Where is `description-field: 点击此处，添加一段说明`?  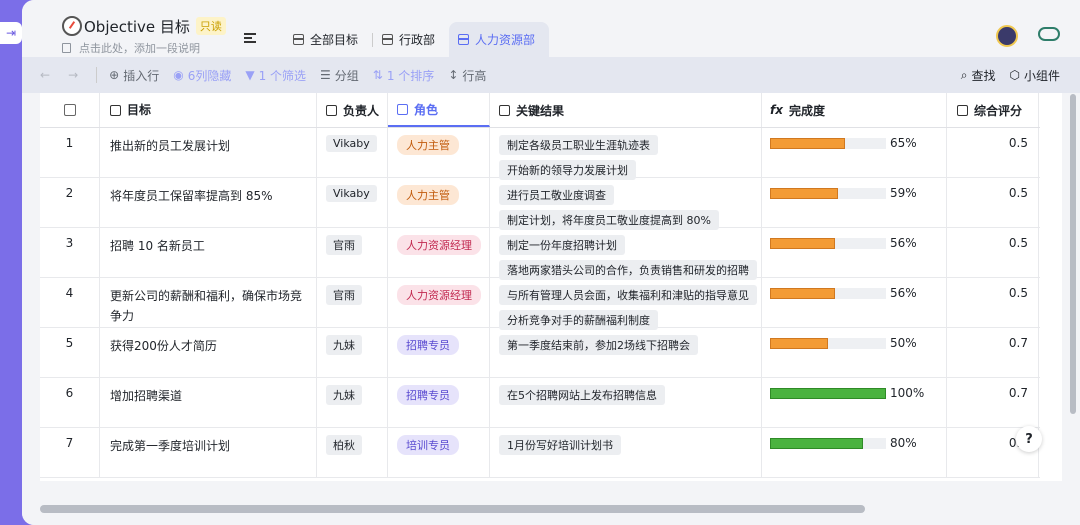 description-field: 点击此处，添加一段说明 is located at coordinates (144, 48).